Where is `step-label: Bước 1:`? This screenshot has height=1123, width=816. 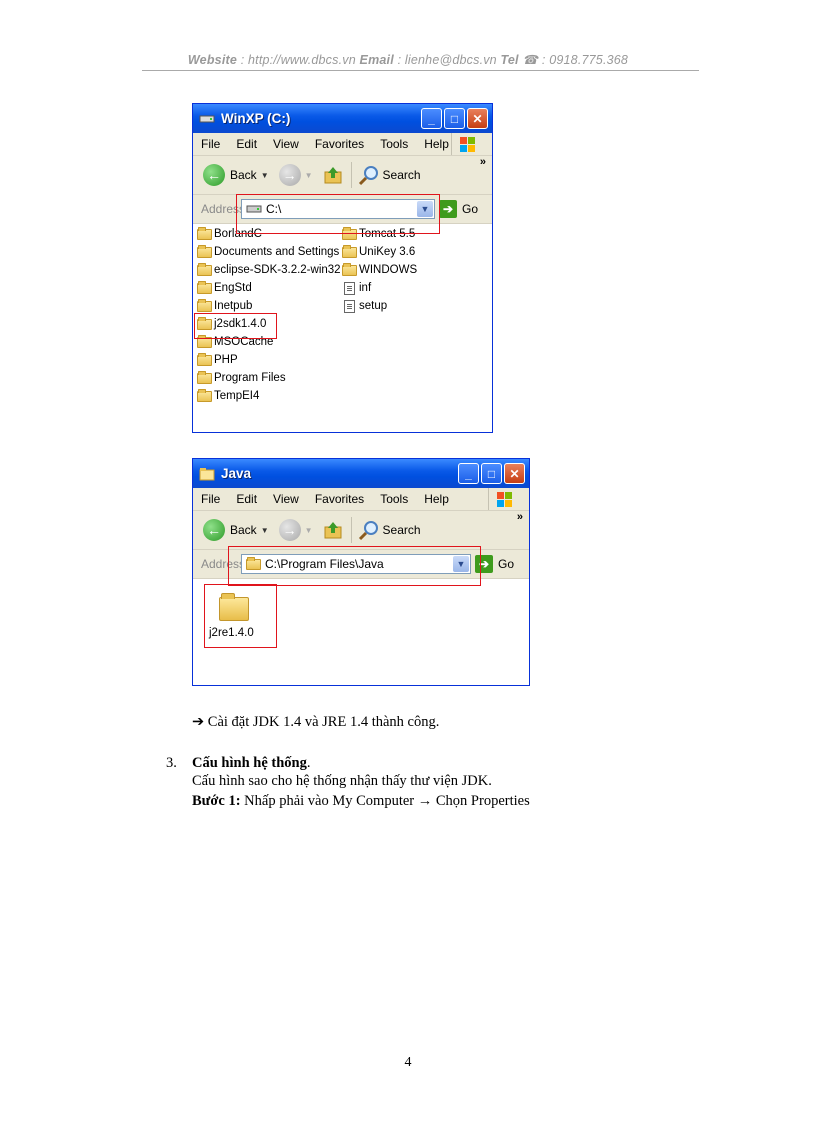
step-label: Bước 1: is located at coordinates (216, 801).